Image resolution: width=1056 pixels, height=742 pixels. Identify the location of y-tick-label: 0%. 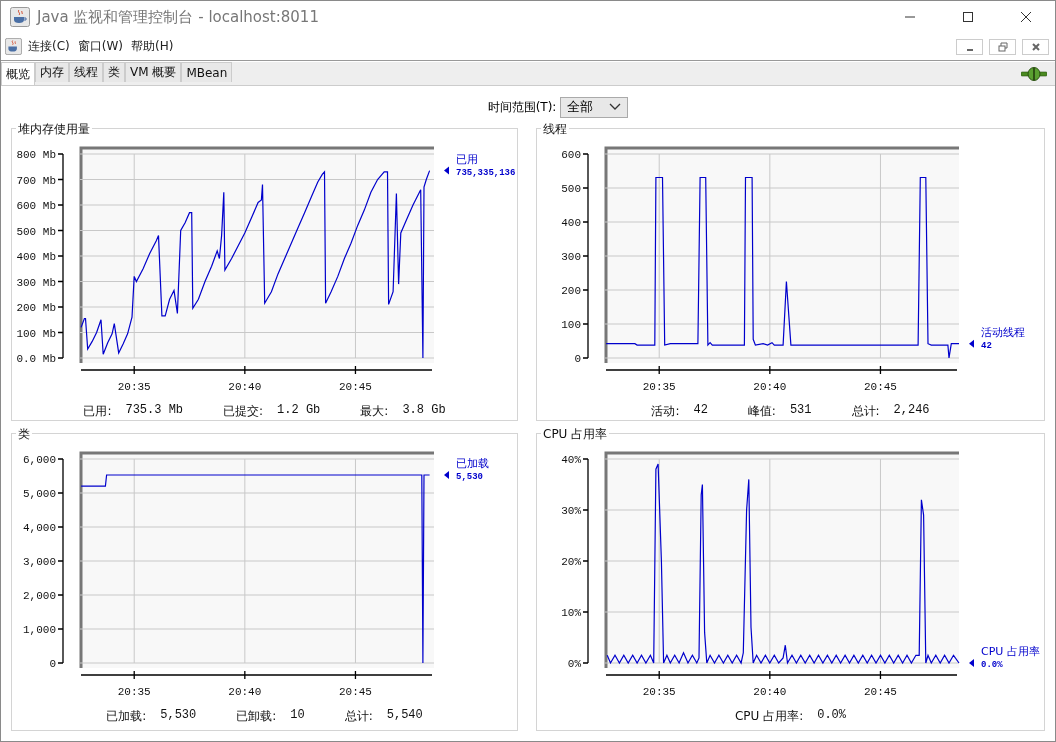
(574, 664).